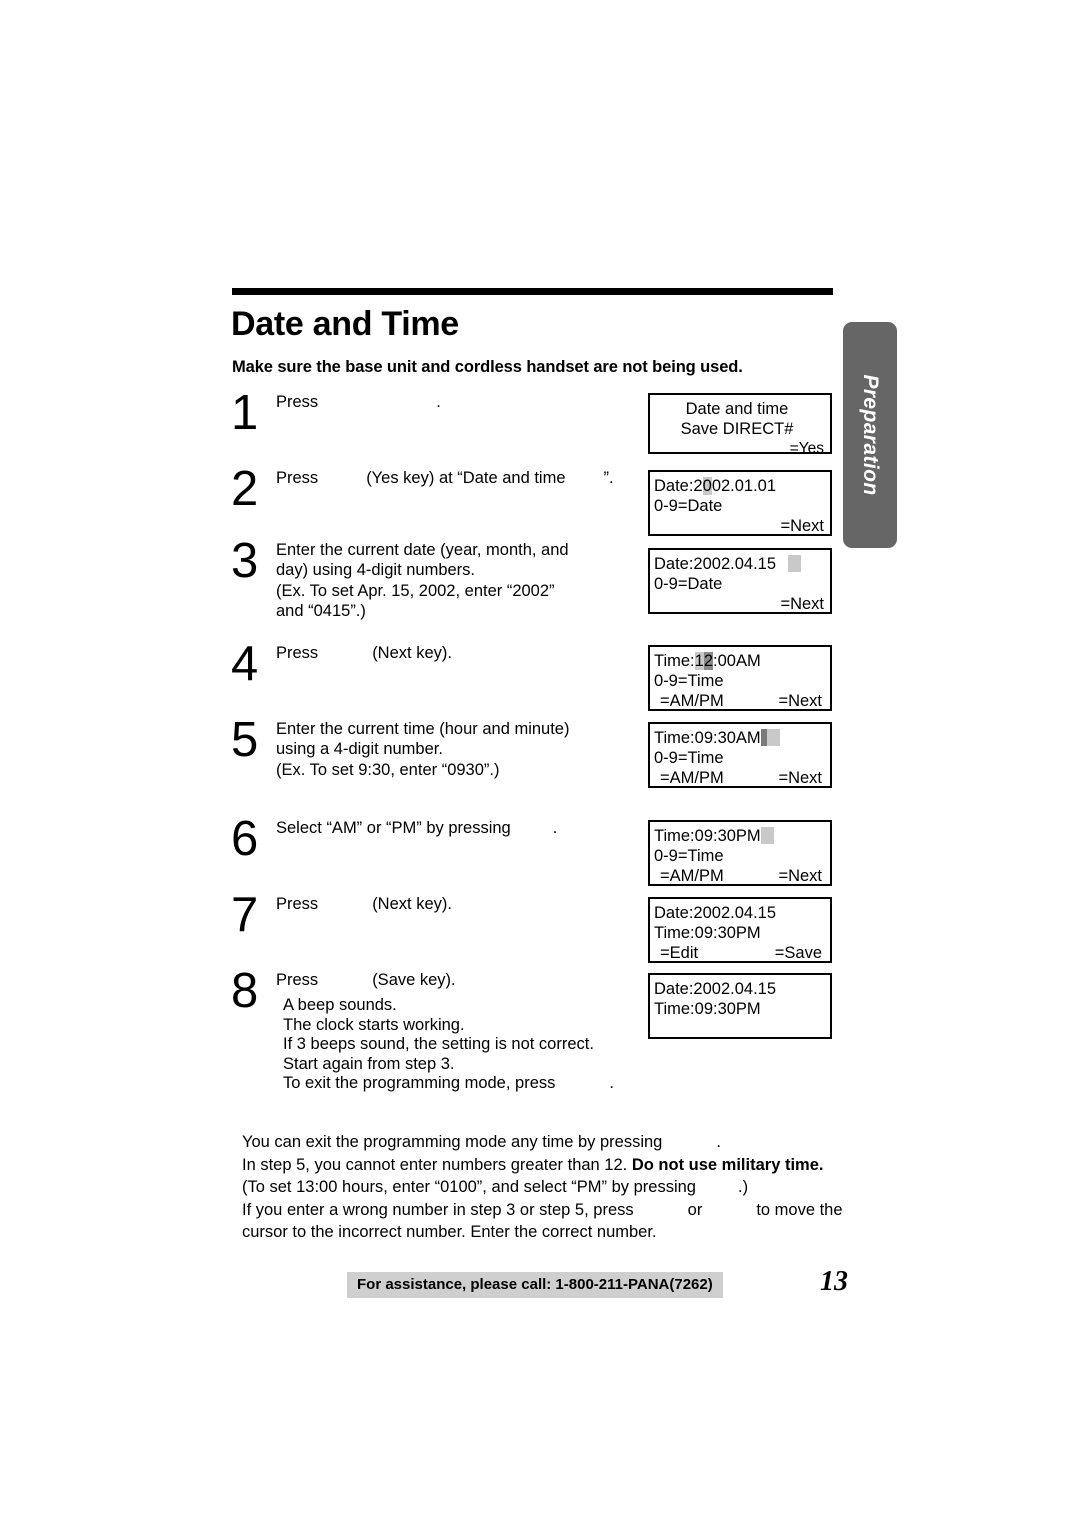 The width and height of the screenshot is (1080, 1528). I want to click on lcd-line: Date:2002.01.01, so click(739, 487).